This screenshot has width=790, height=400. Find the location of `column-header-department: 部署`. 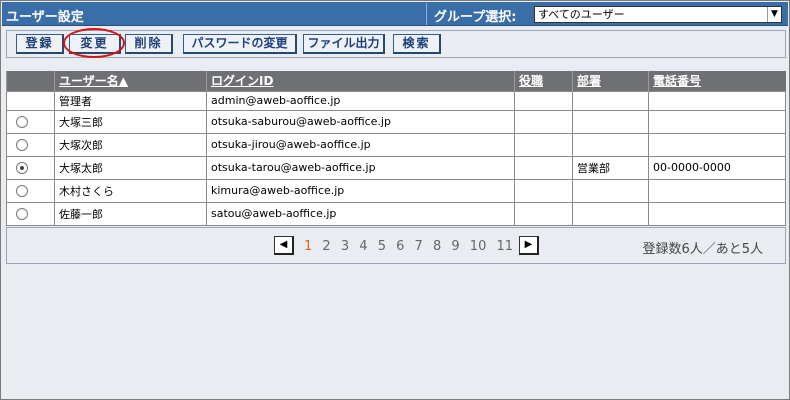

column-header-department: 部署 is located at coordinates (610, 81).